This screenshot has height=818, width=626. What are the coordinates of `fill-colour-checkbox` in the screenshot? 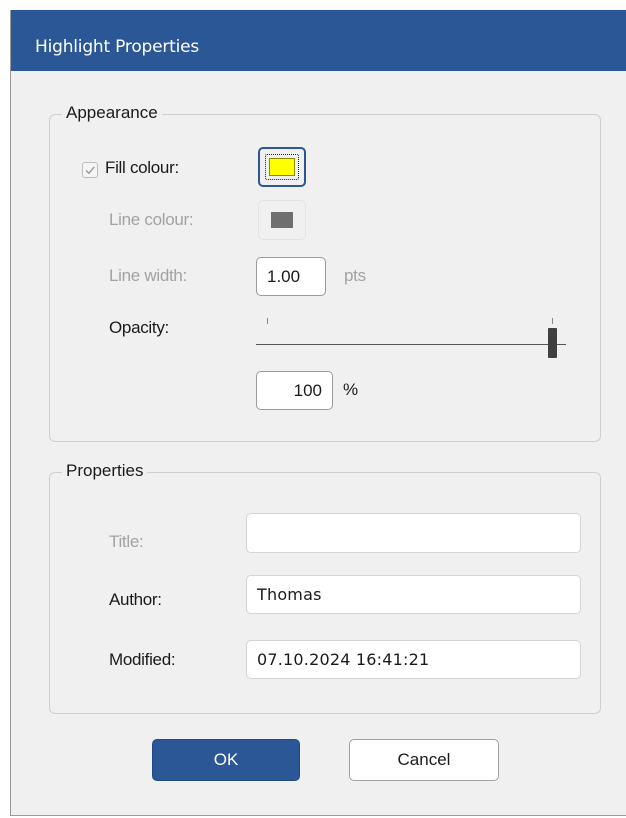 It's located at (90, 170).